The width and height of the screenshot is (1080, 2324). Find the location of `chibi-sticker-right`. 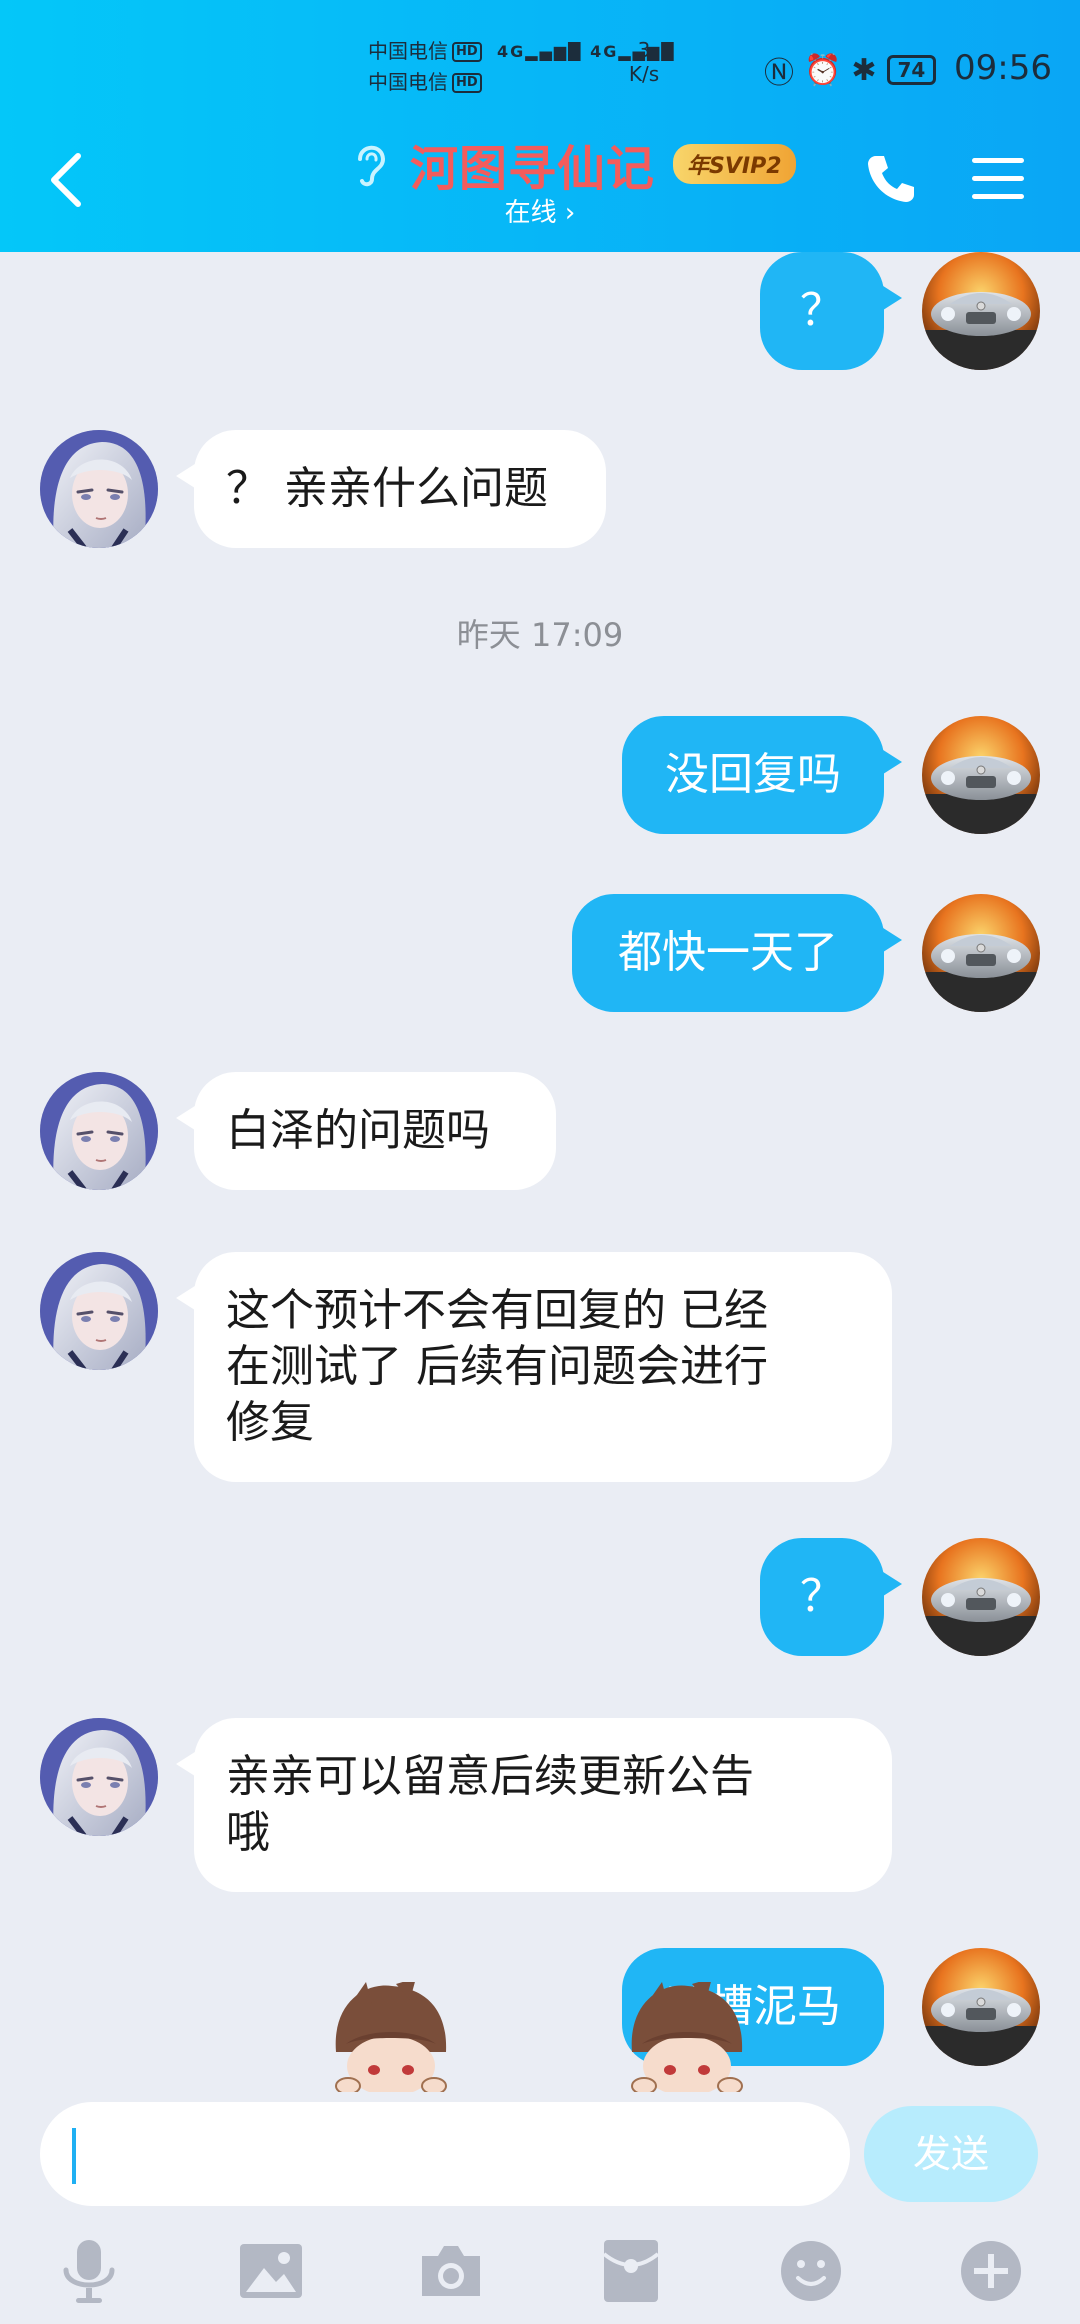

chibi-sticker-right is located at coordinates (687, 2035).